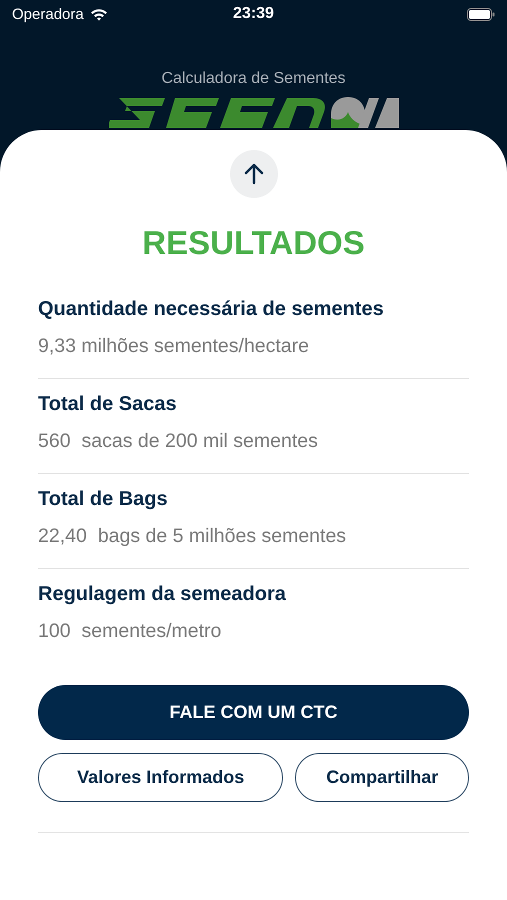 Image resolution: width=507 pixels, height=900 pixels. I want to click on app-subtitle: Calculadora de Sementes, so click(253, 79).